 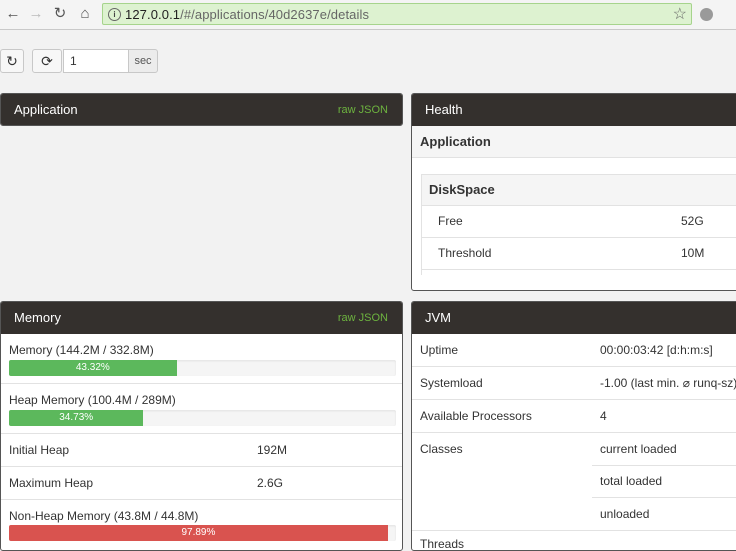 What do you see at coordinates (36, 14) in the screenshot?
I see `forward-arrow-icon: →` at bounding box center [36, 14].